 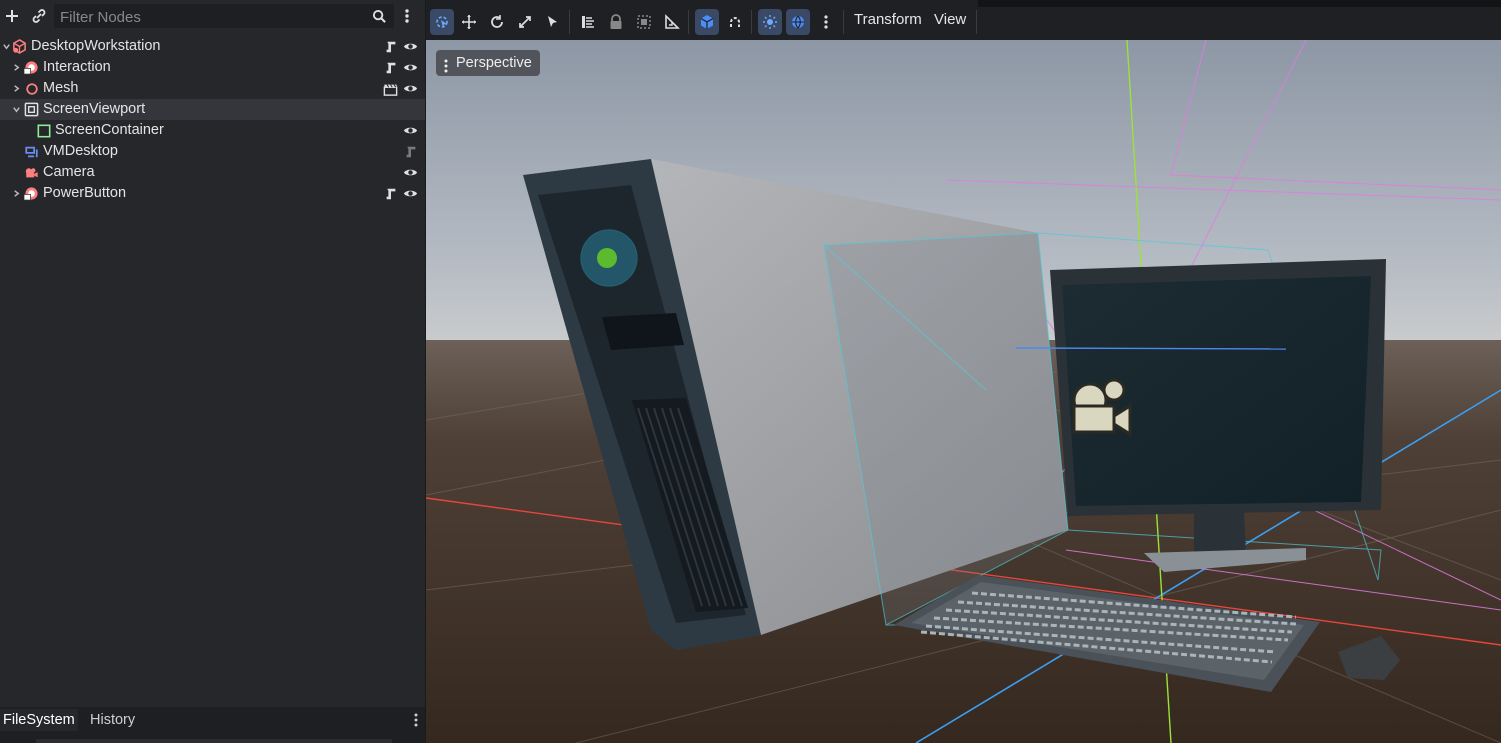 What do you see at coordinates (1239, 3) in the screenshot?
I see `toolbar-top-strip` at bounding box center [1239, 3].